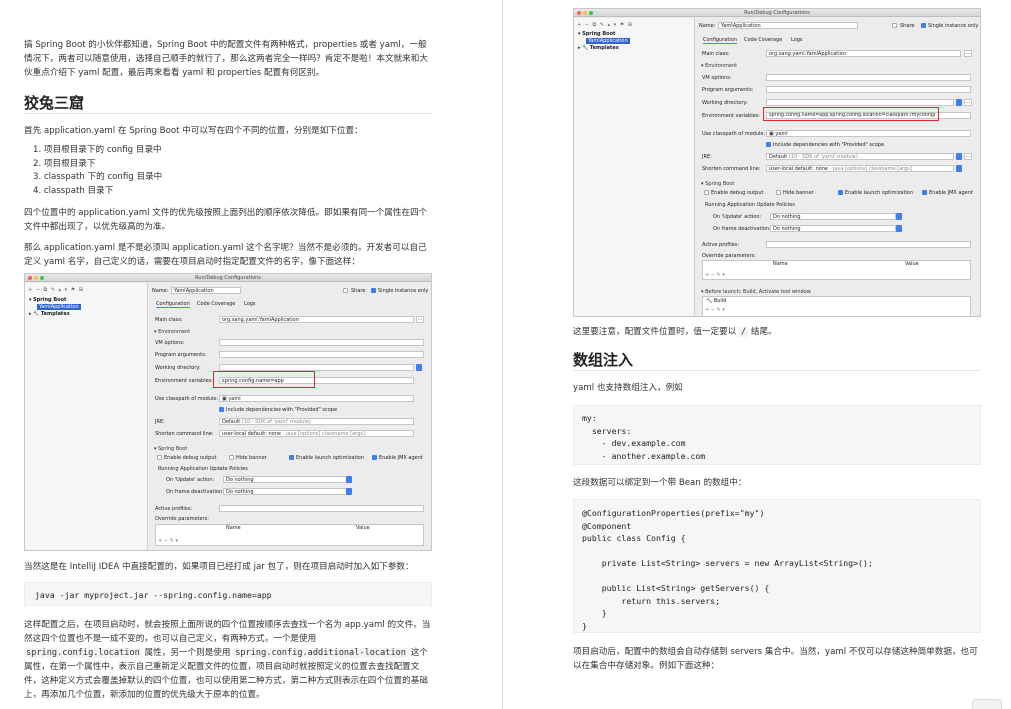  What do you see at coordinates (184, 434) in the screenshot?
I see `shorten-label: Shorten command line:` at bounding box center [184, 434].